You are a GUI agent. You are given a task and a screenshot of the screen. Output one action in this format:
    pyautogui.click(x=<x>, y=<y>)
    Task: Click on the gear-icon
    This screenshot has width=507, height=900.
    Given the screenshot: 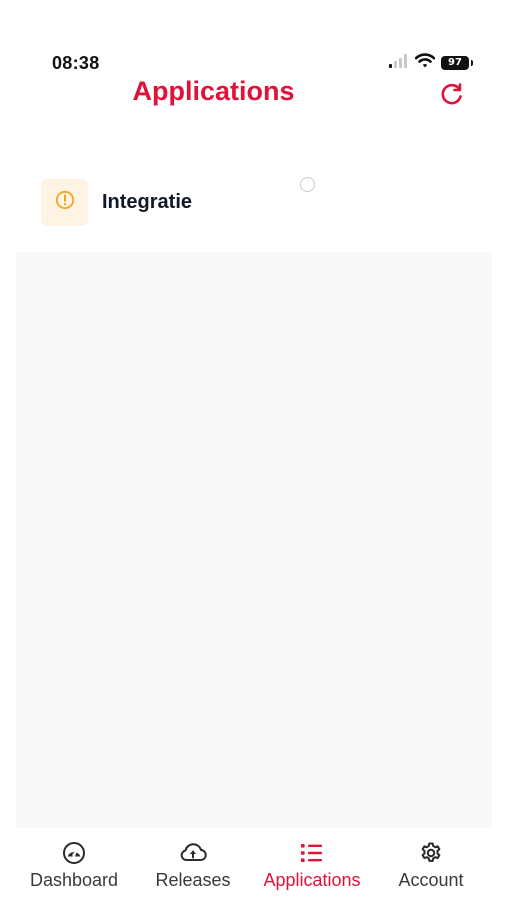 What is the action you would take?
    pyautogui.click(x=431, y=853)
    